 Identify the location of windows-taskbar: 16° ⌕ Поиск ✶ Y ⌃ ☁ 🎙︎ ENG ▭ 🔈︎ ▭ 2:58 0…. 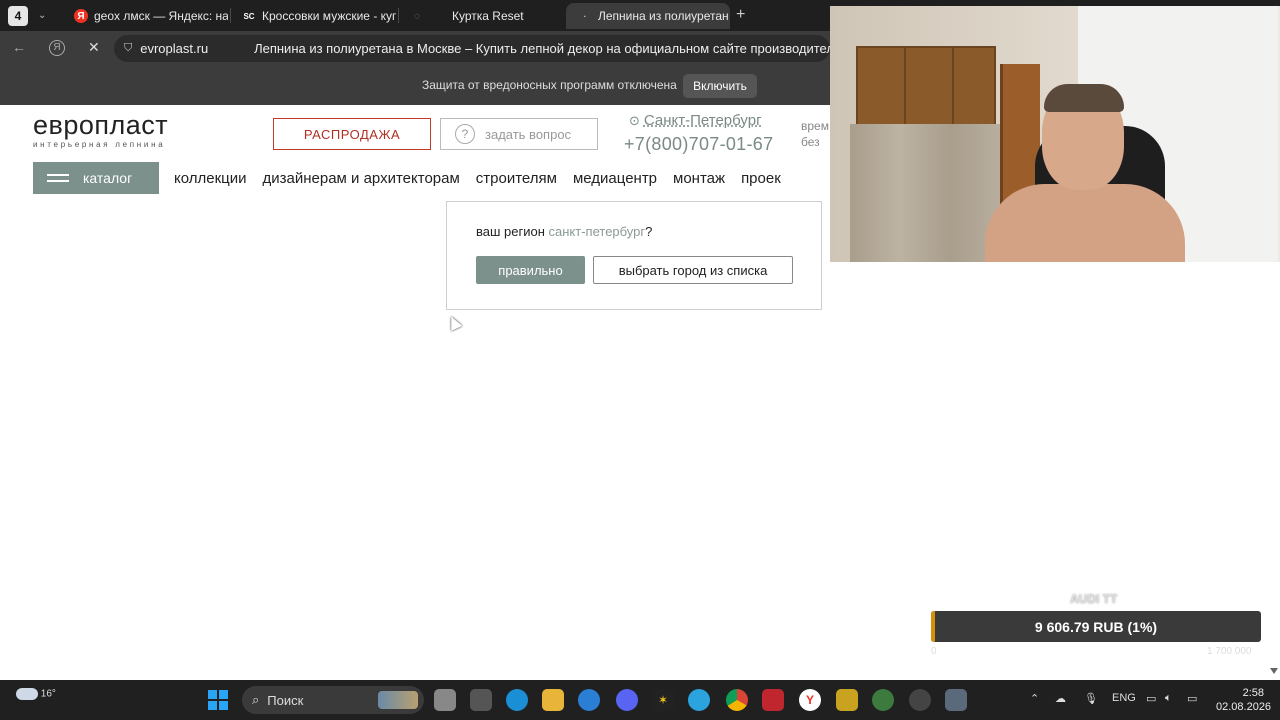
(640, 700).